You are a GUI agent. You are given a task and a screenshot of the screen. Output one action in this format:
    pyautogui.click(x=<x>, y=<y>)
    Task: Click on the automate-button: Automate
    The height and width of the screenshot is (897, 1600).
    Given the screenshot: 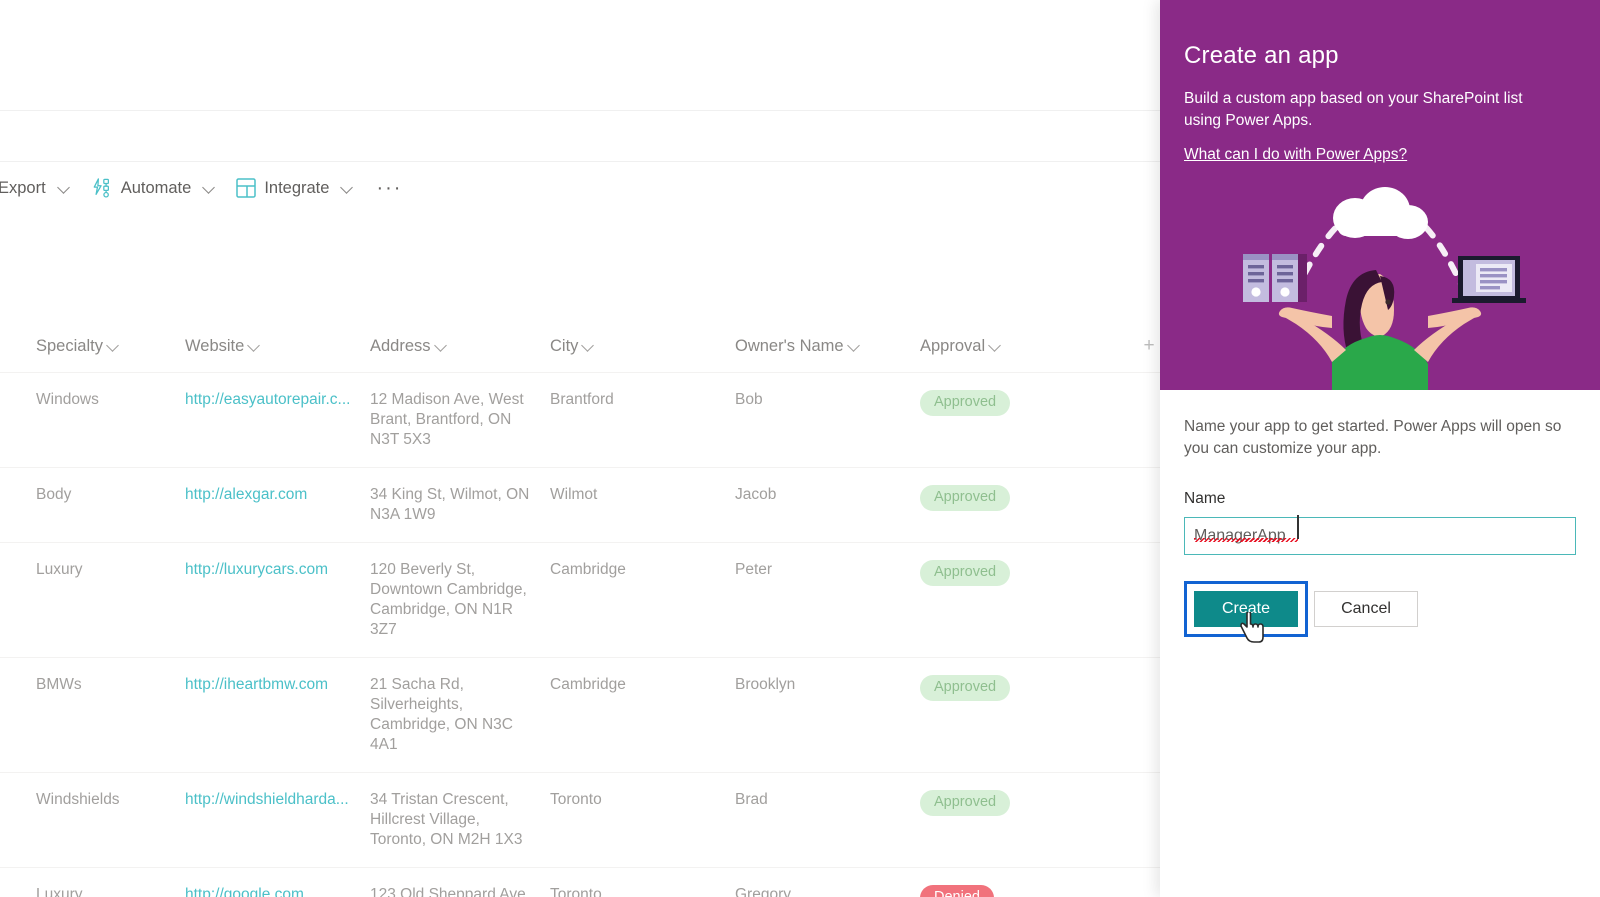 What is the action you would take?
    pyautogui.click(x=154, y=188)
    